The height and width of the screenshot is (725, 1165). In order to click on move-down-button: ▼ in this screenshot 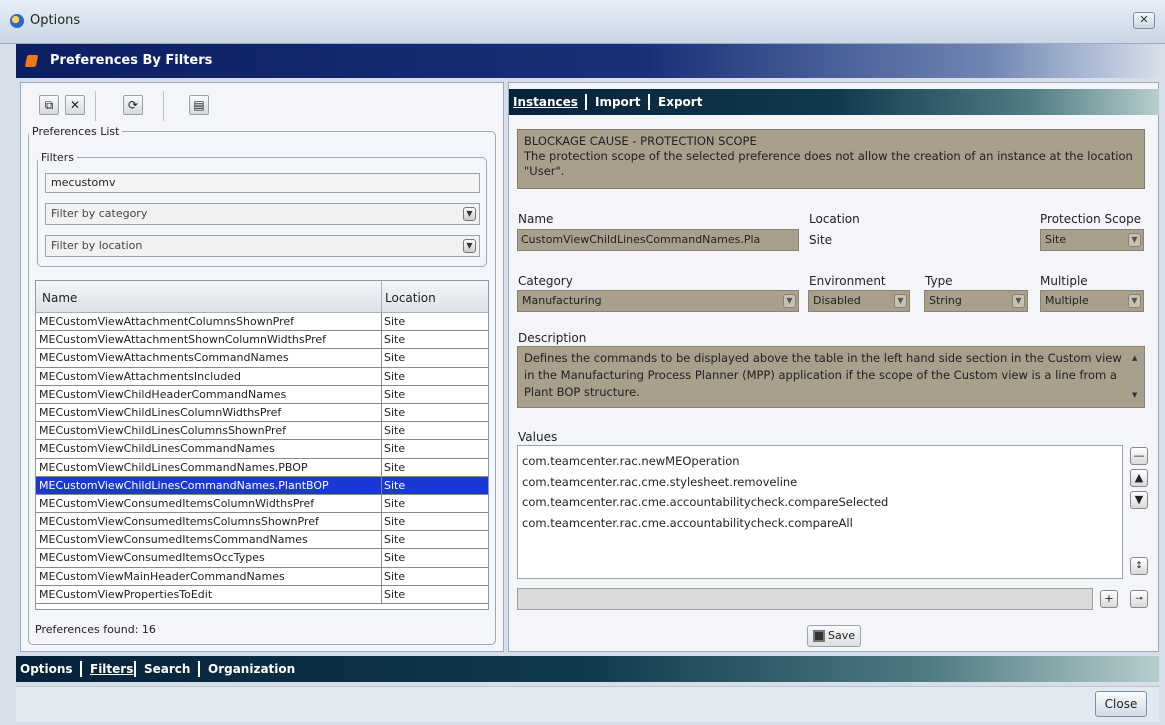, I will do `click(1139, 500)`.